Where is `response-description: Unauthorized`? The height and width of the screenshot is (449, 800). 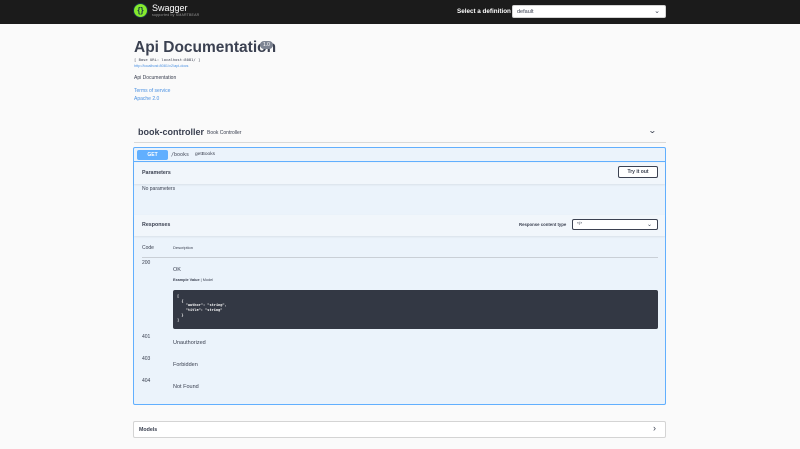 response-description: Unauthorized is located at coordinates (189, 343).